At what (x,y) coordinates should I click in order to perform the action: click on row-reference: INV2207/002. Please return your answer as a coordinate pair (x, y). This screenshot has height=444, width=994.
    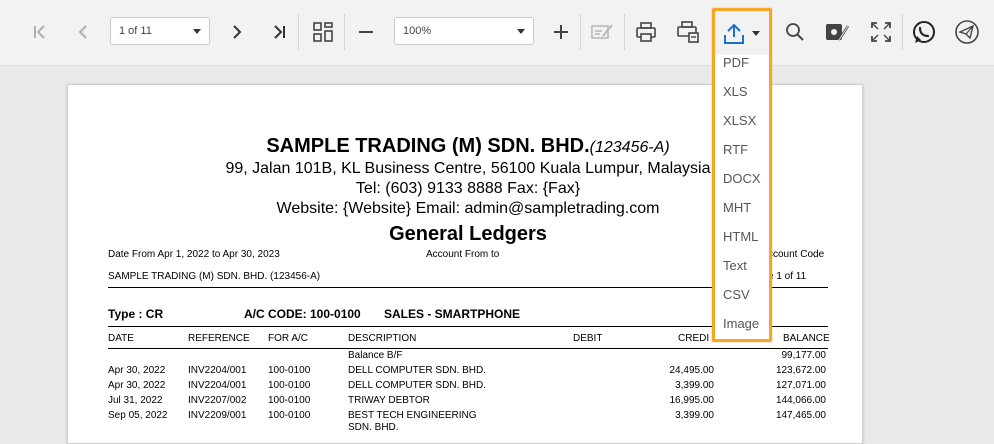
    Looking at the image, I should click on (217, 400).